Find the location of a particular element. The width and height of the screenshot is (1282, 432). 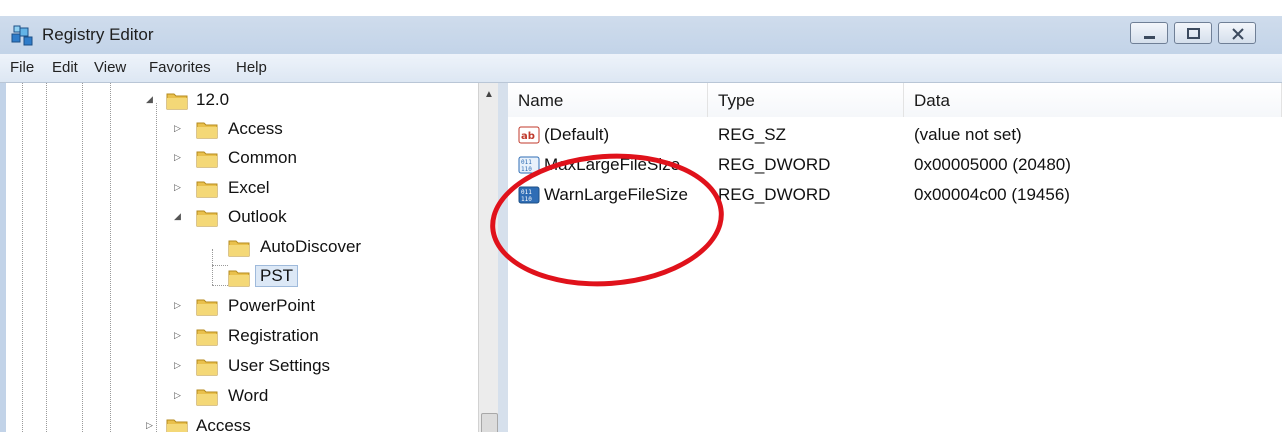

minimize-button is located at coordinates (1149, 33).